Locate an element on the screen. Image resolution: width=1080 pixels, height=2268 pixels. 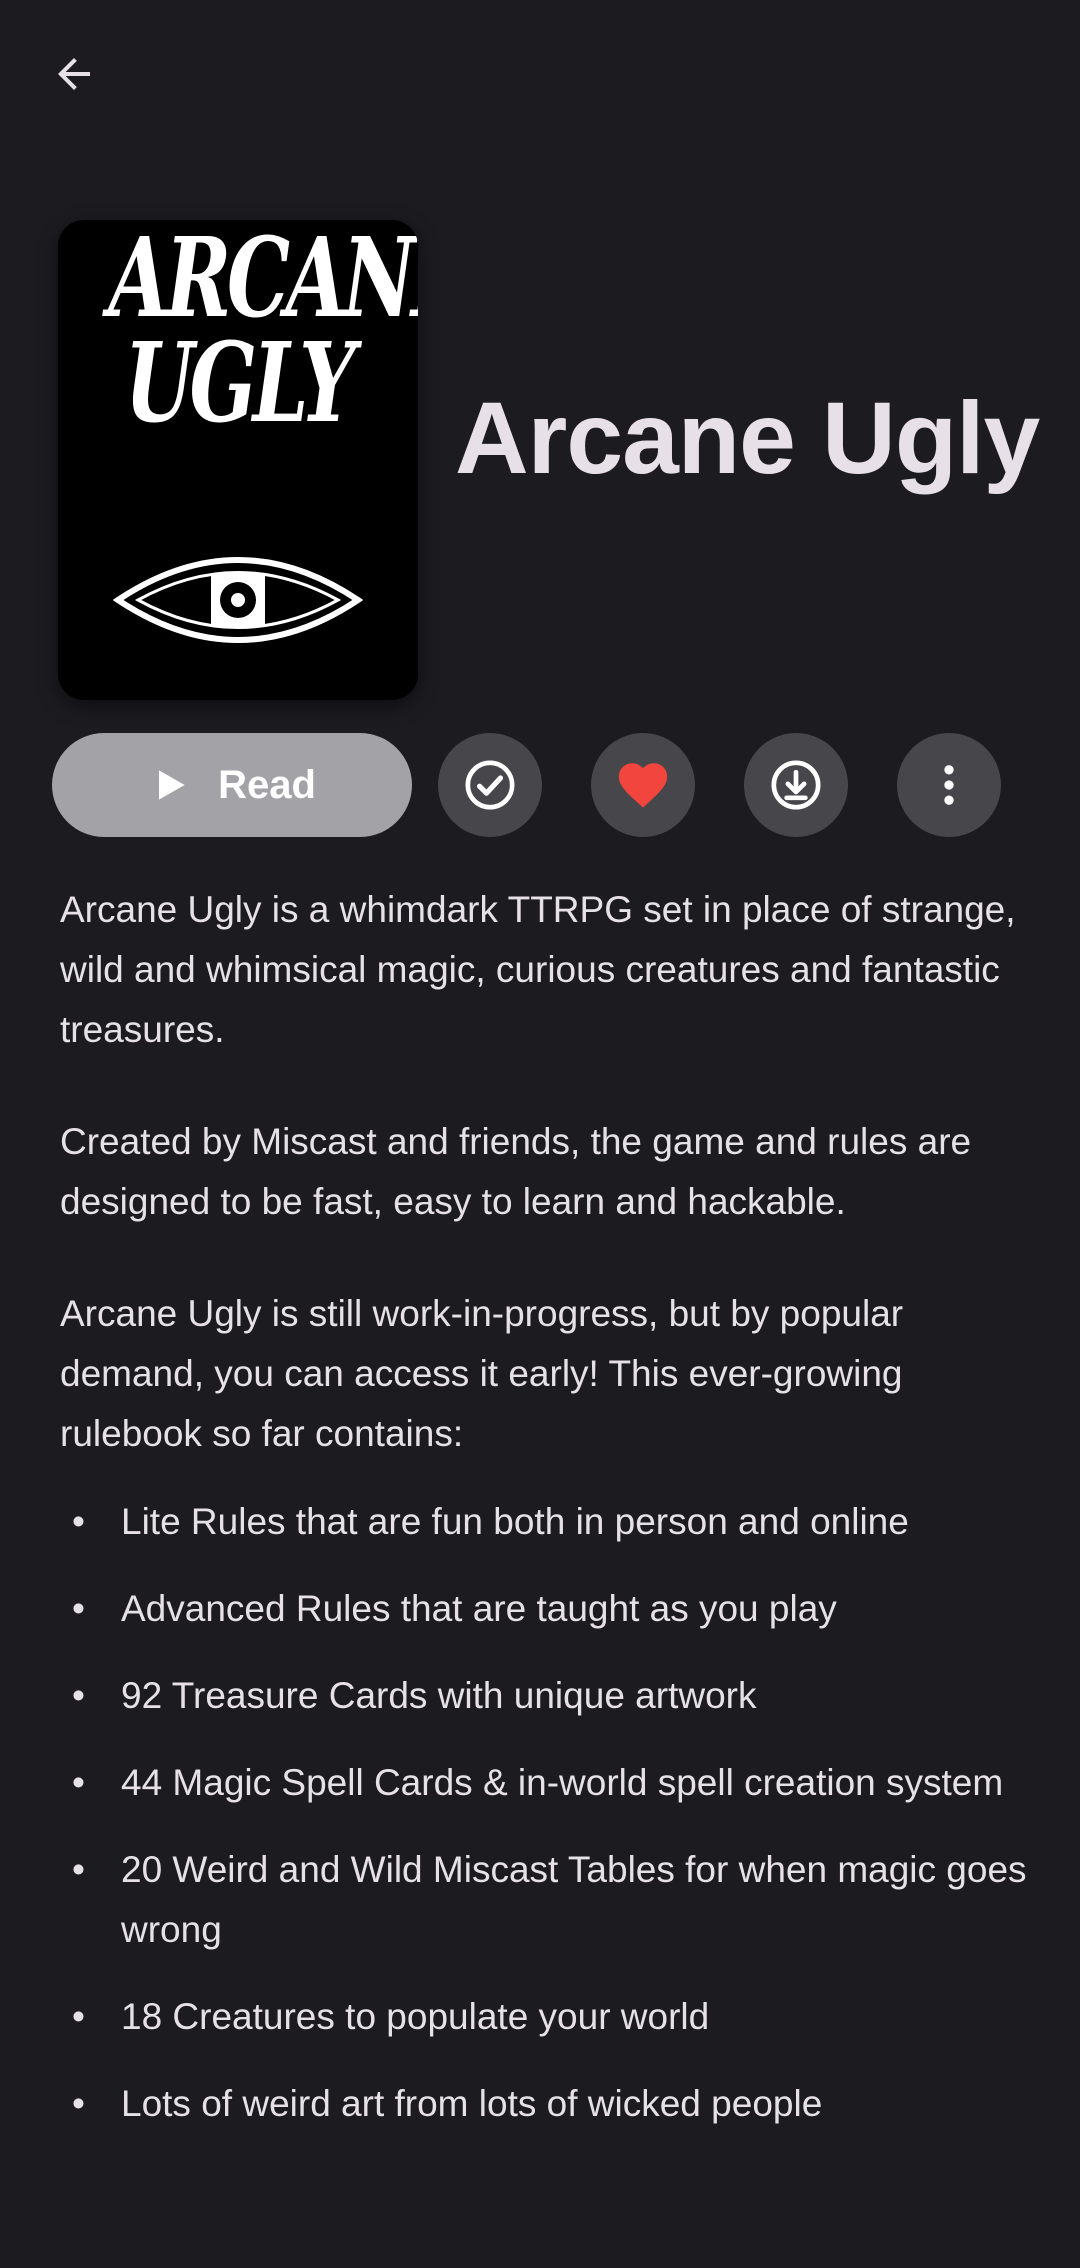
download-button is located at coordinates (796, 785).